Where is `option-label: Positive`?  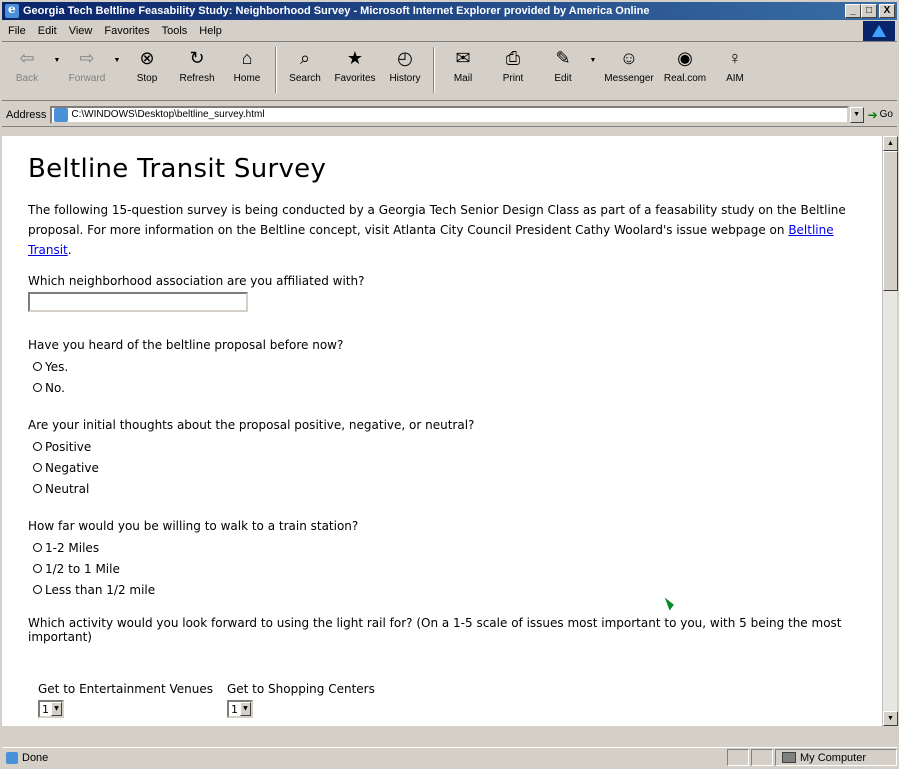 option-label: Positive is located at coordinates (68, 446).